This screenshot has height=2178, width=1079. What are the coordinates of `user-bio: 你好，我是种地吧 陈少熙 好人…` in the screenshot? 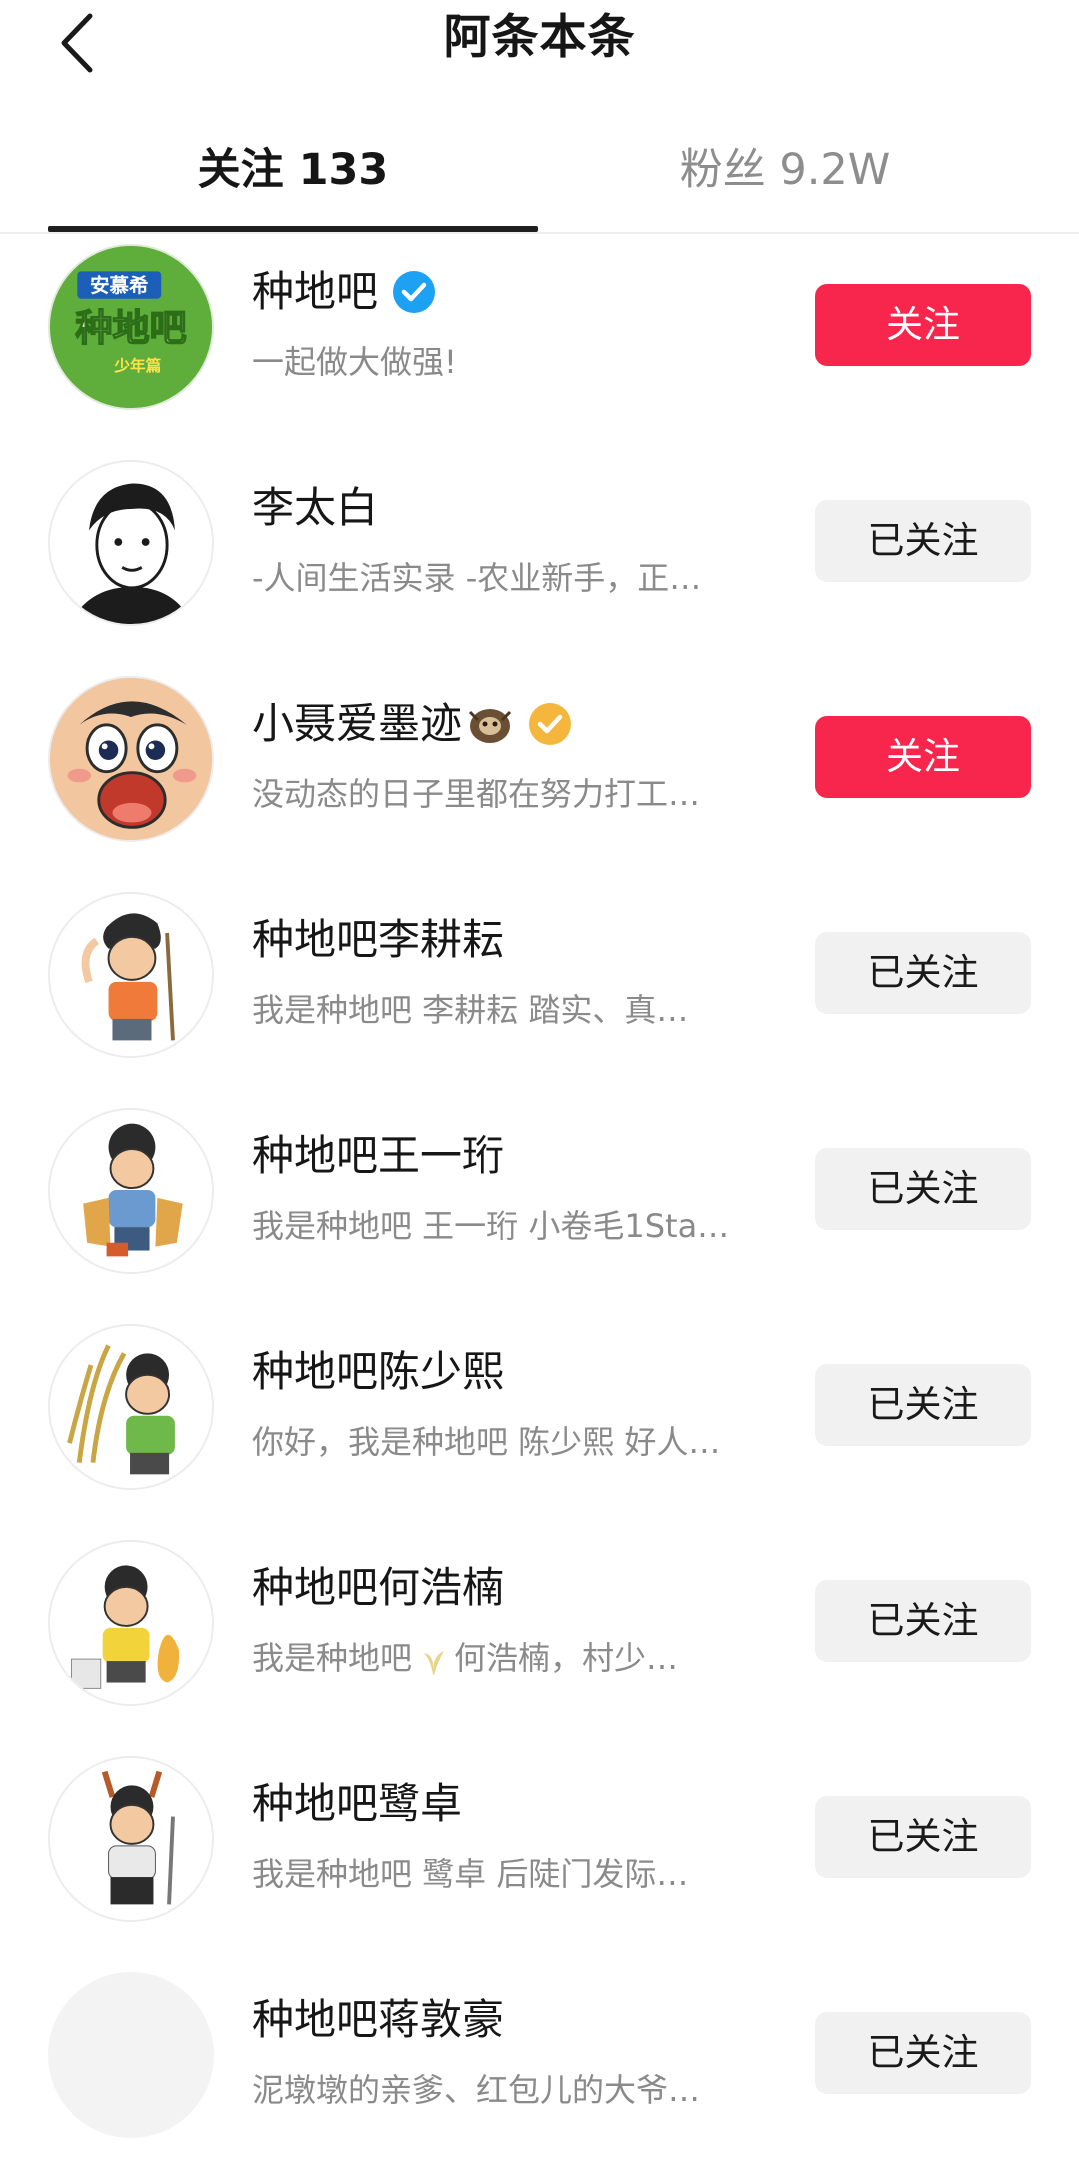 It's located at (486, 1442).